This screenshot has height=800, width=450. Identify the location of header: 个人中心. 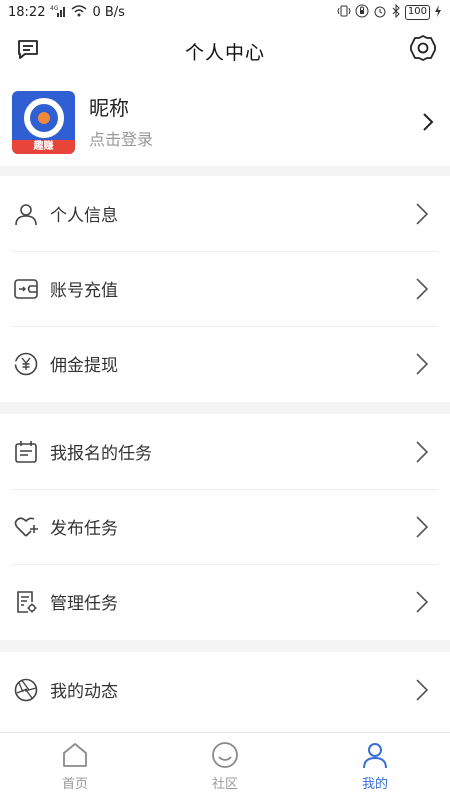
(225, 51).